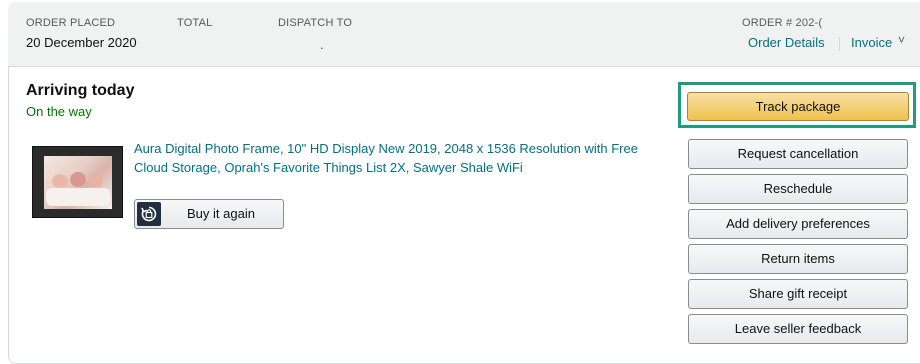  I want to click on buy-it-again-label: Buy it again, so click(221, 213).